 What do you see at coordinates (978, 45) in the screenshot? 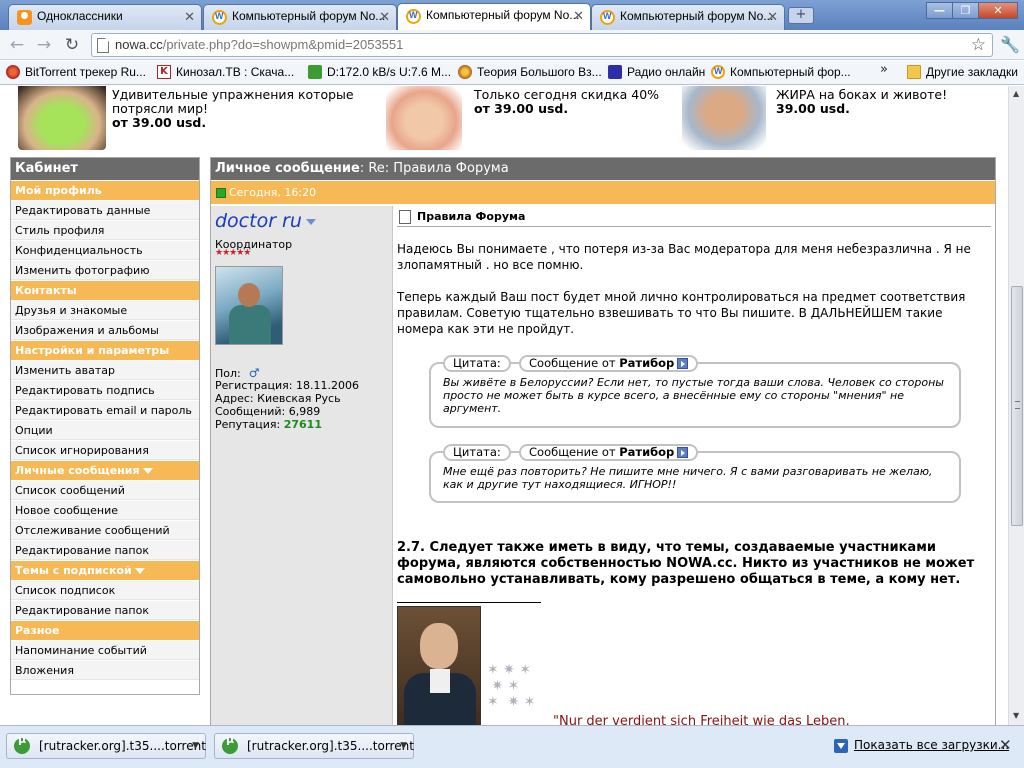
I see `bookmark-star-icon: ☆` at bounding box center [978, 45].